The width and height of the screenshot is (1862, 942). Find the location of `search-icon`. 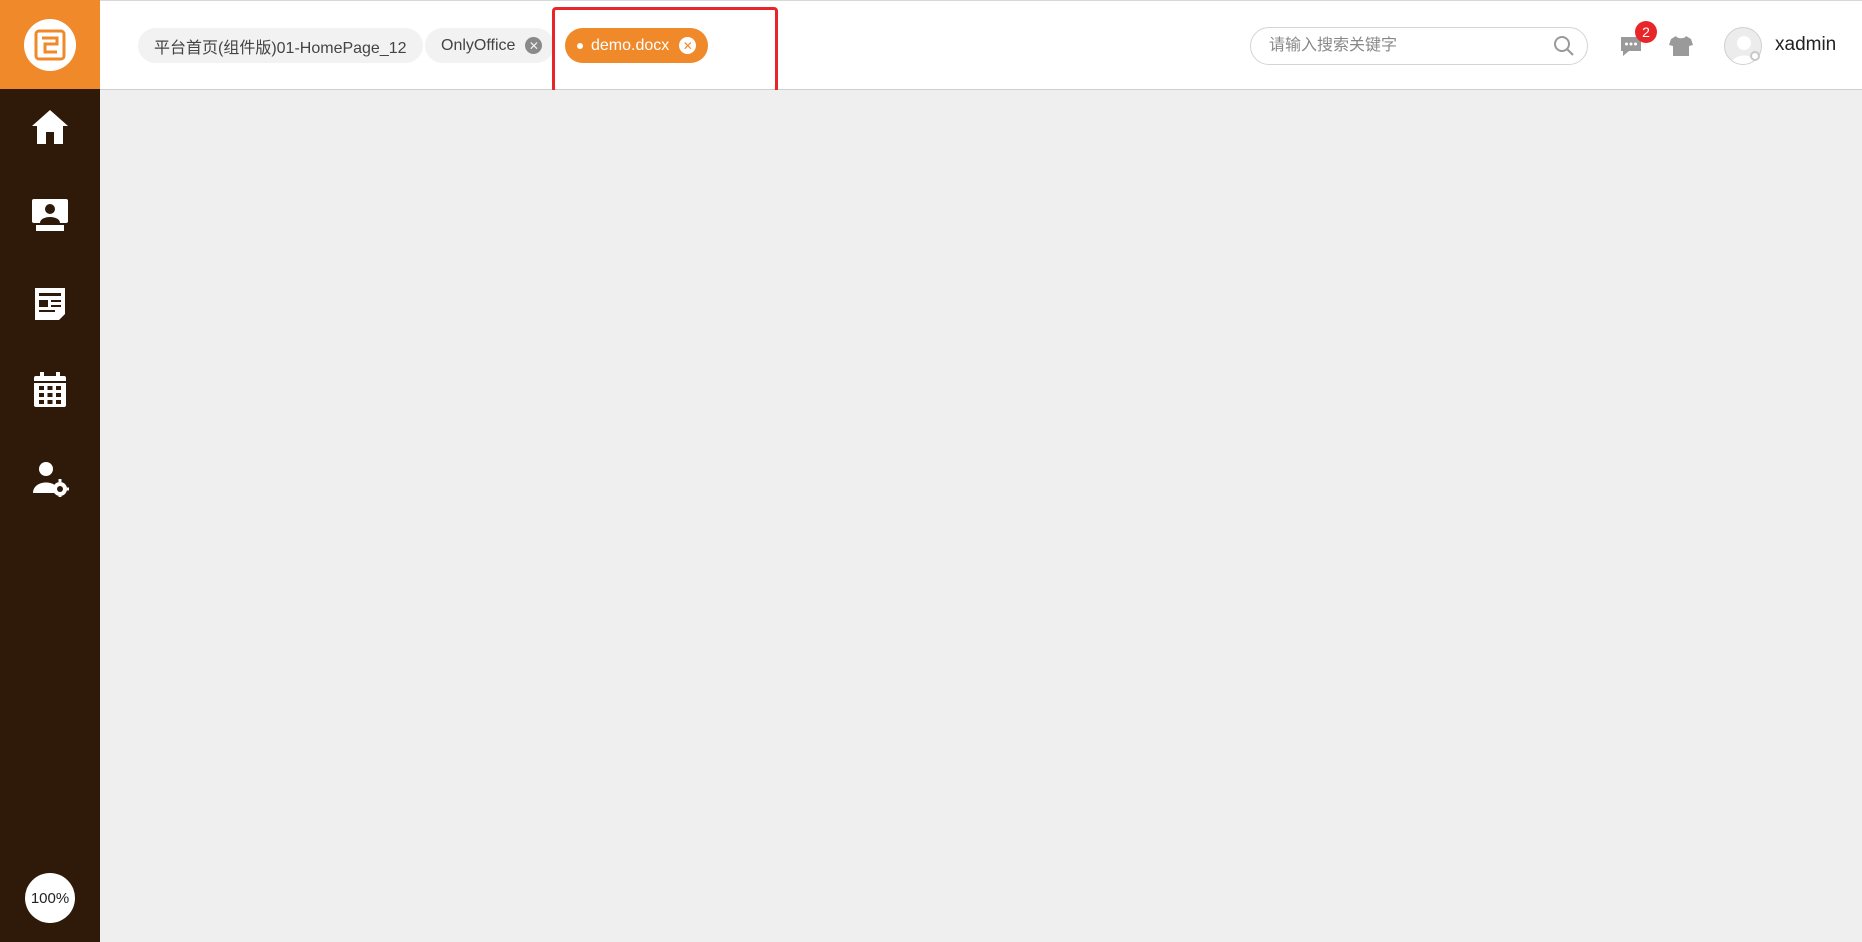

search-icon is located at coordinates (1564, 46).